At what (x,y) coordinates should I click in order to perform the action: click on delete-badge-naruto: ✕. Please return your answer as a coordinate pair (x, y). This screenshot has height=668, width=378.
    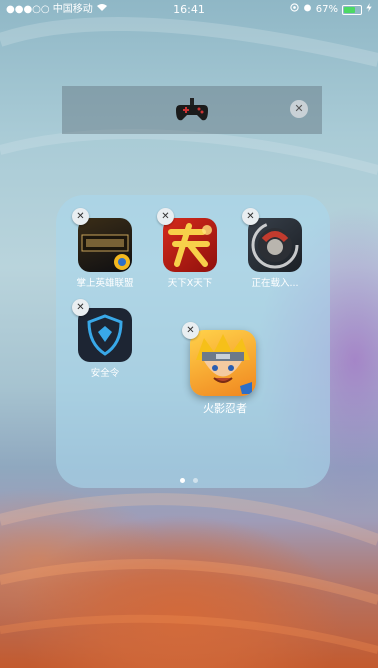
    Looking at the image, I should click on (190, 330).